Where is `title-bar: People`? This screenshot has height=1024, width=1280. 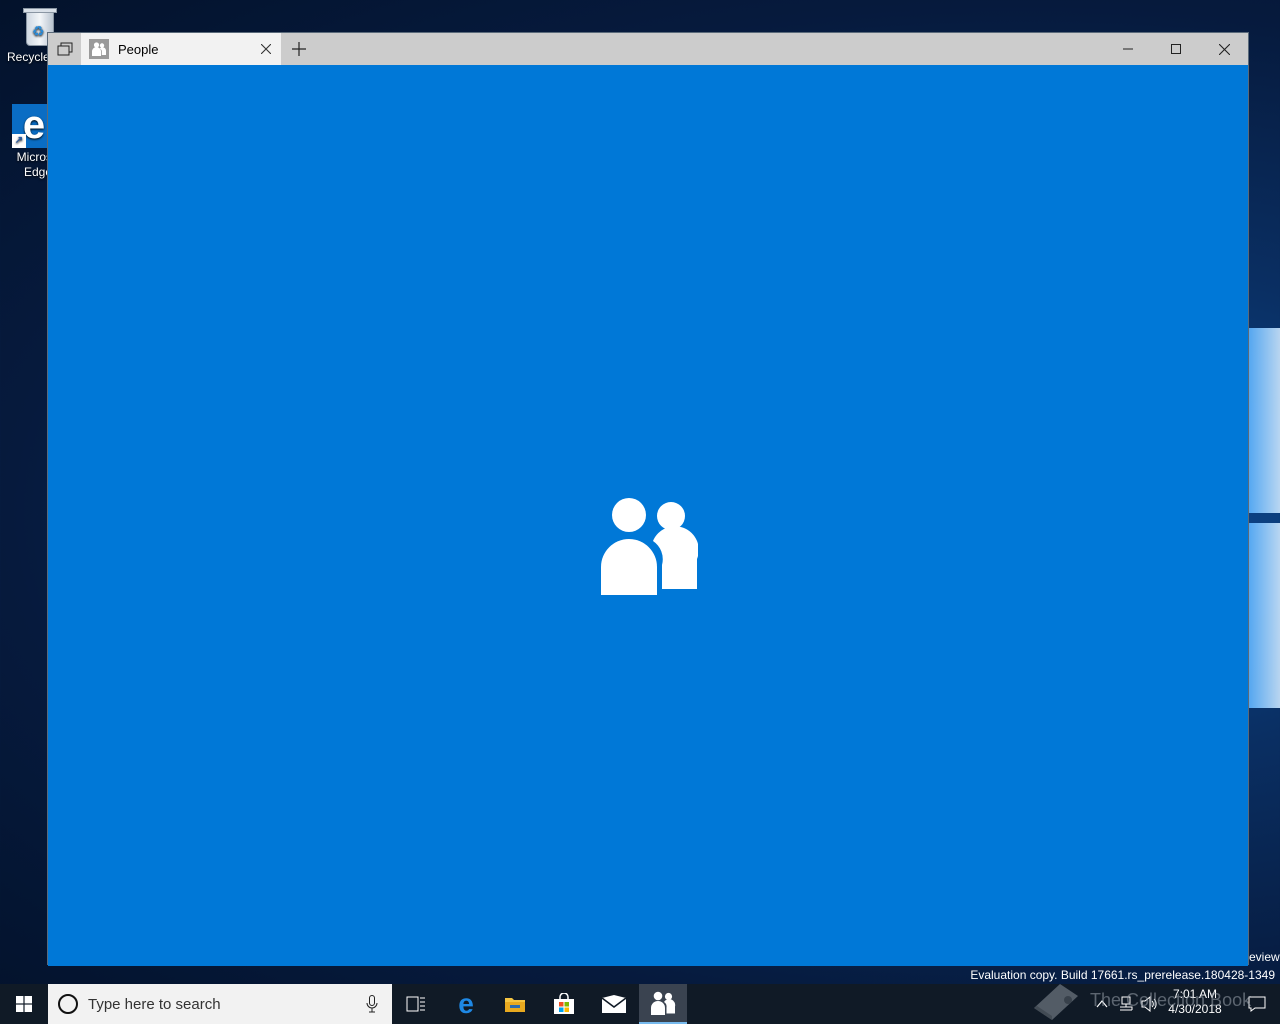
title-bar: People is located at coordinates (648, 49).